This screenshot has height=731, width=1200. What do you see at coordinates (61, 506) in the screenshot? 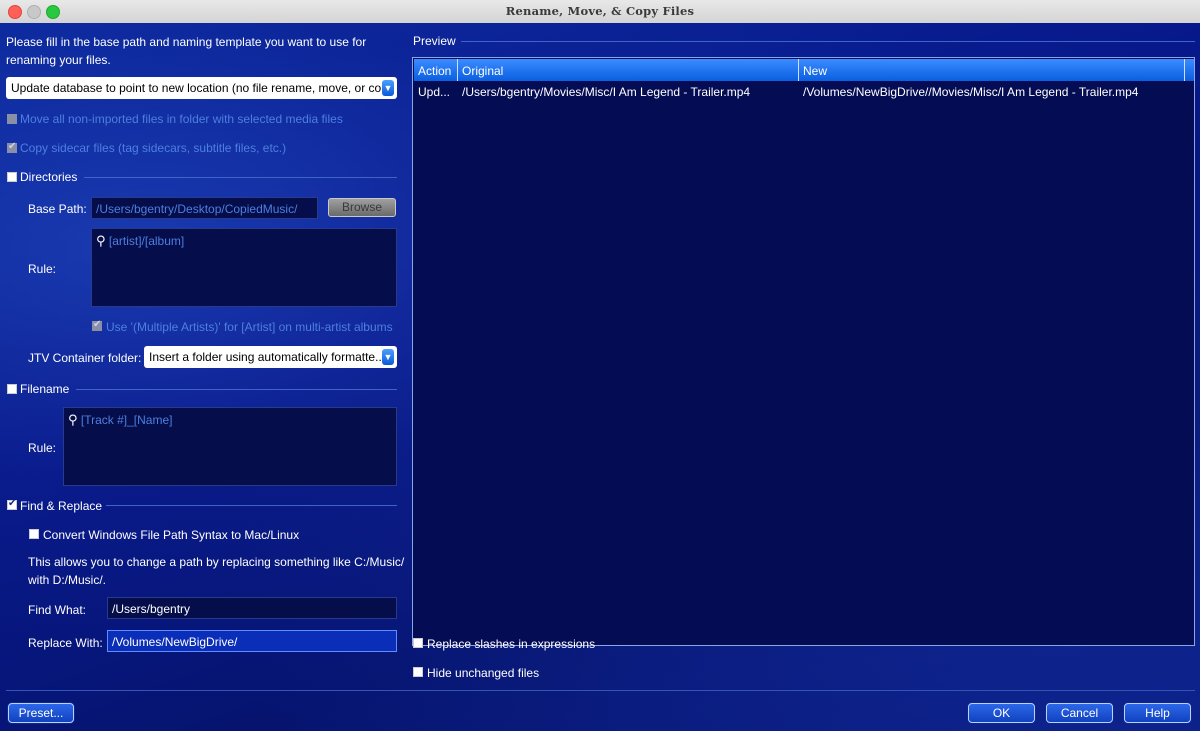
I see `find-replace-section-label: Find & Replace` at bounding box center [61, 506].